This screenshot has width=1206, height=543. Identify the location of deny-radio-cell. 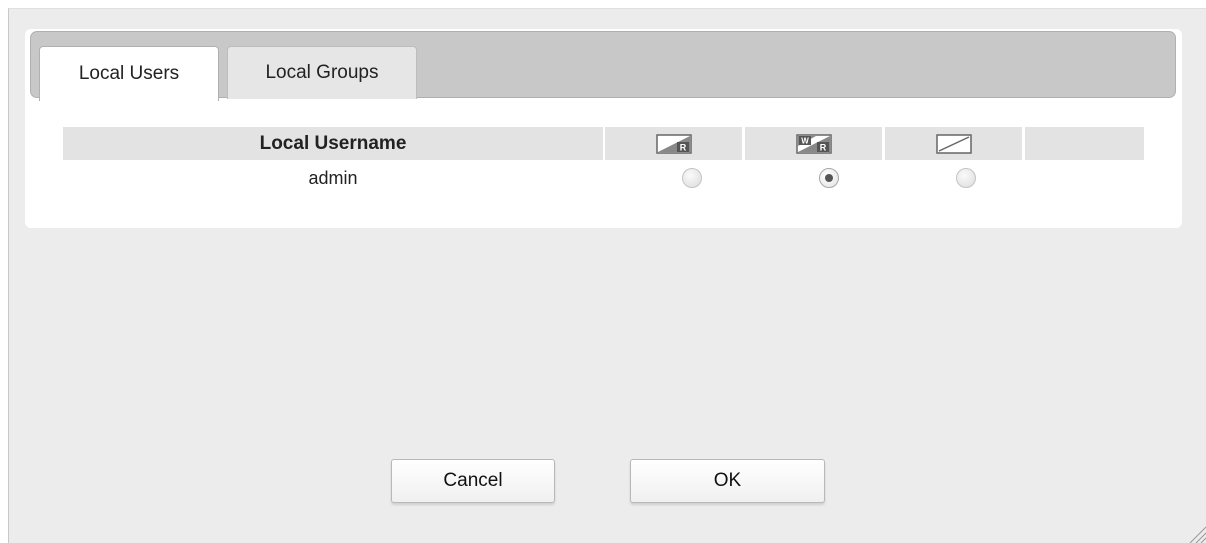
(965, 178).